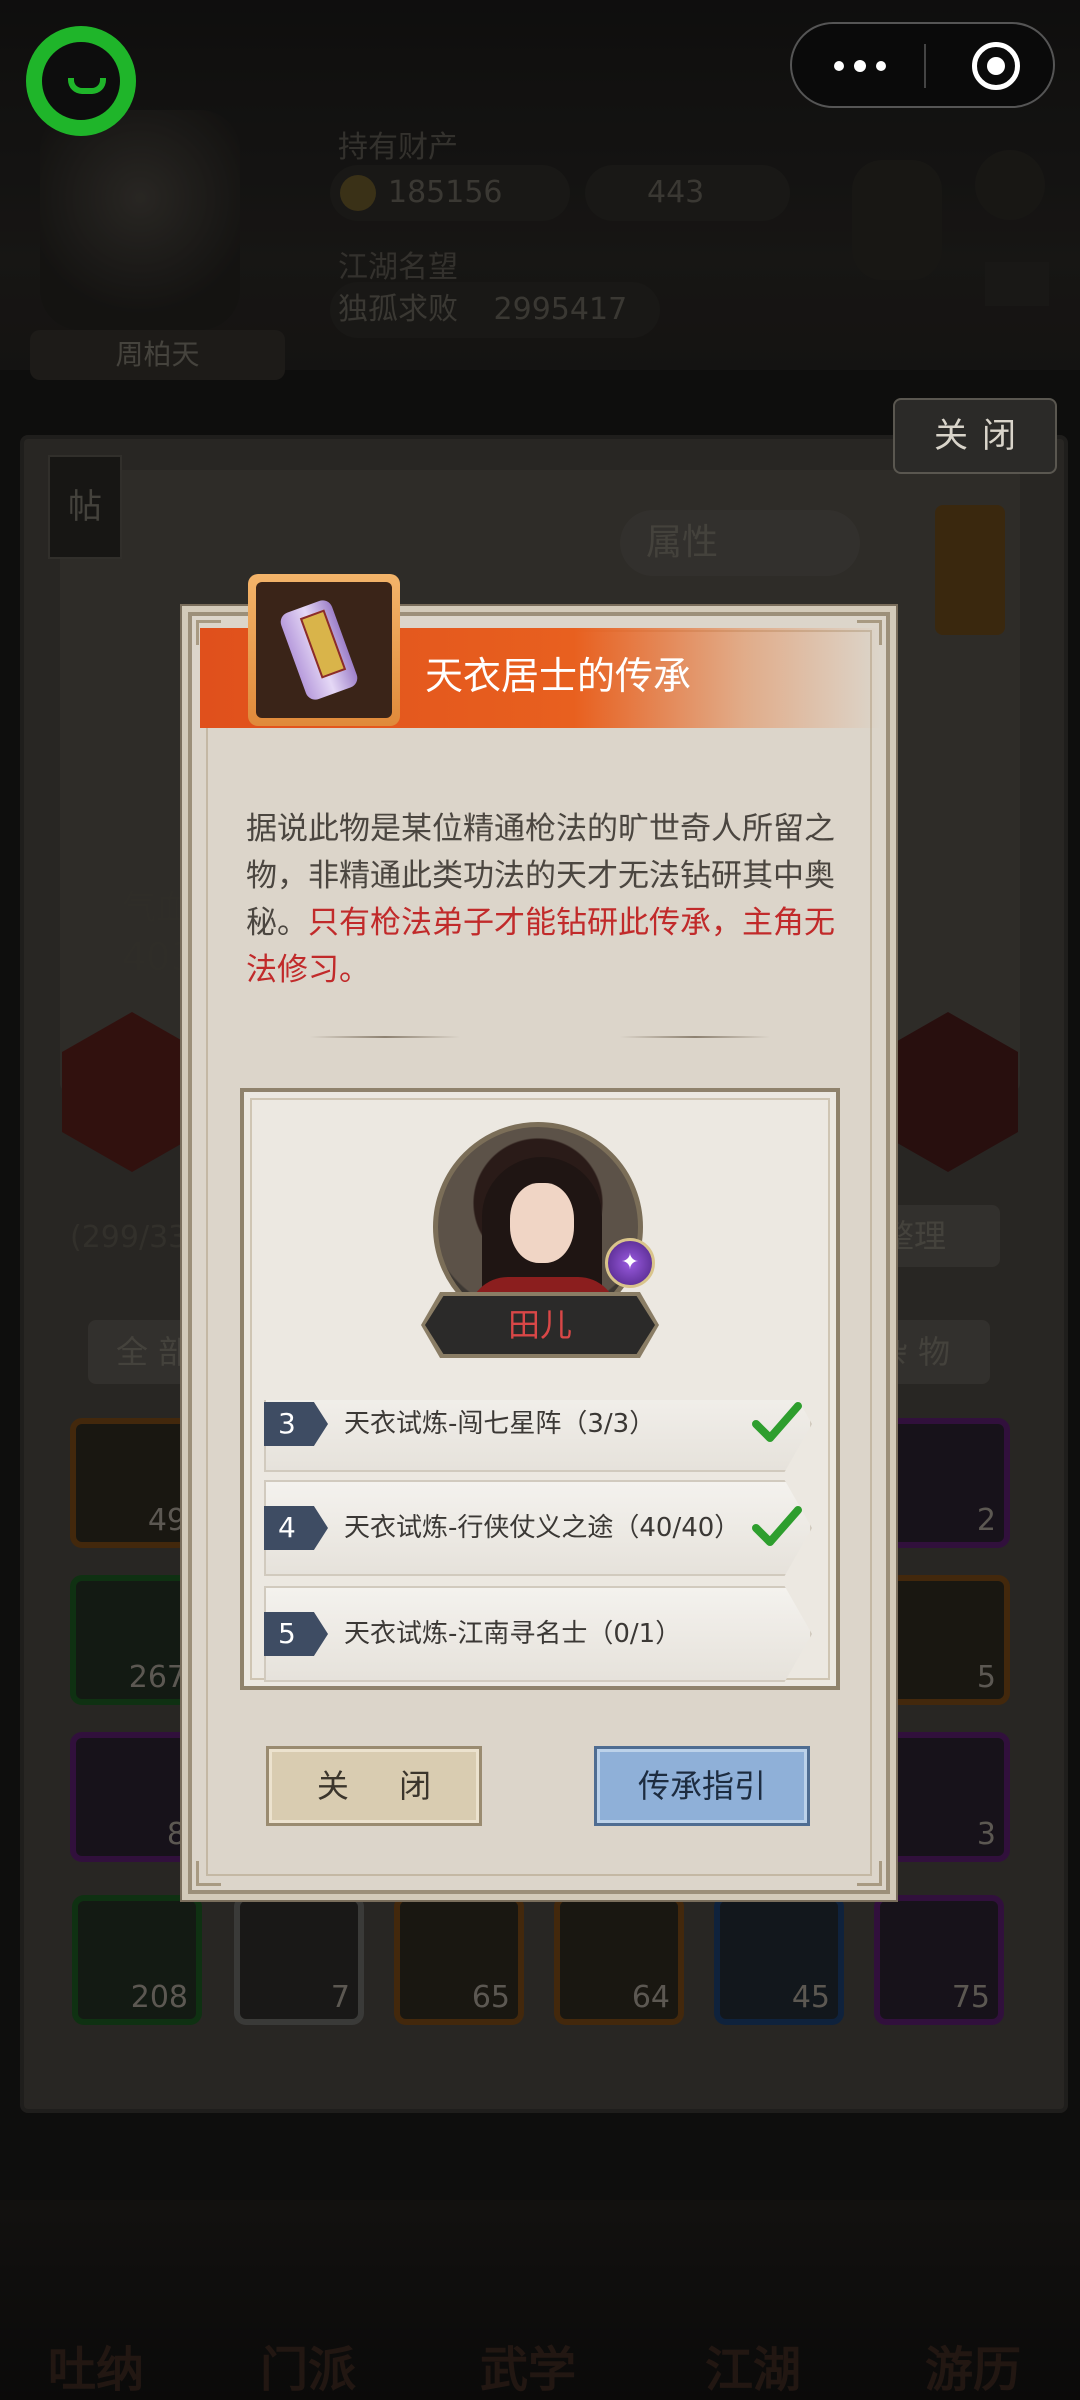 The height and width of the screenshot is (2400, 1080). I want to click on quest-row: 5 天衣试炼-江南寻名士（0/1）, so click(540, 1634).